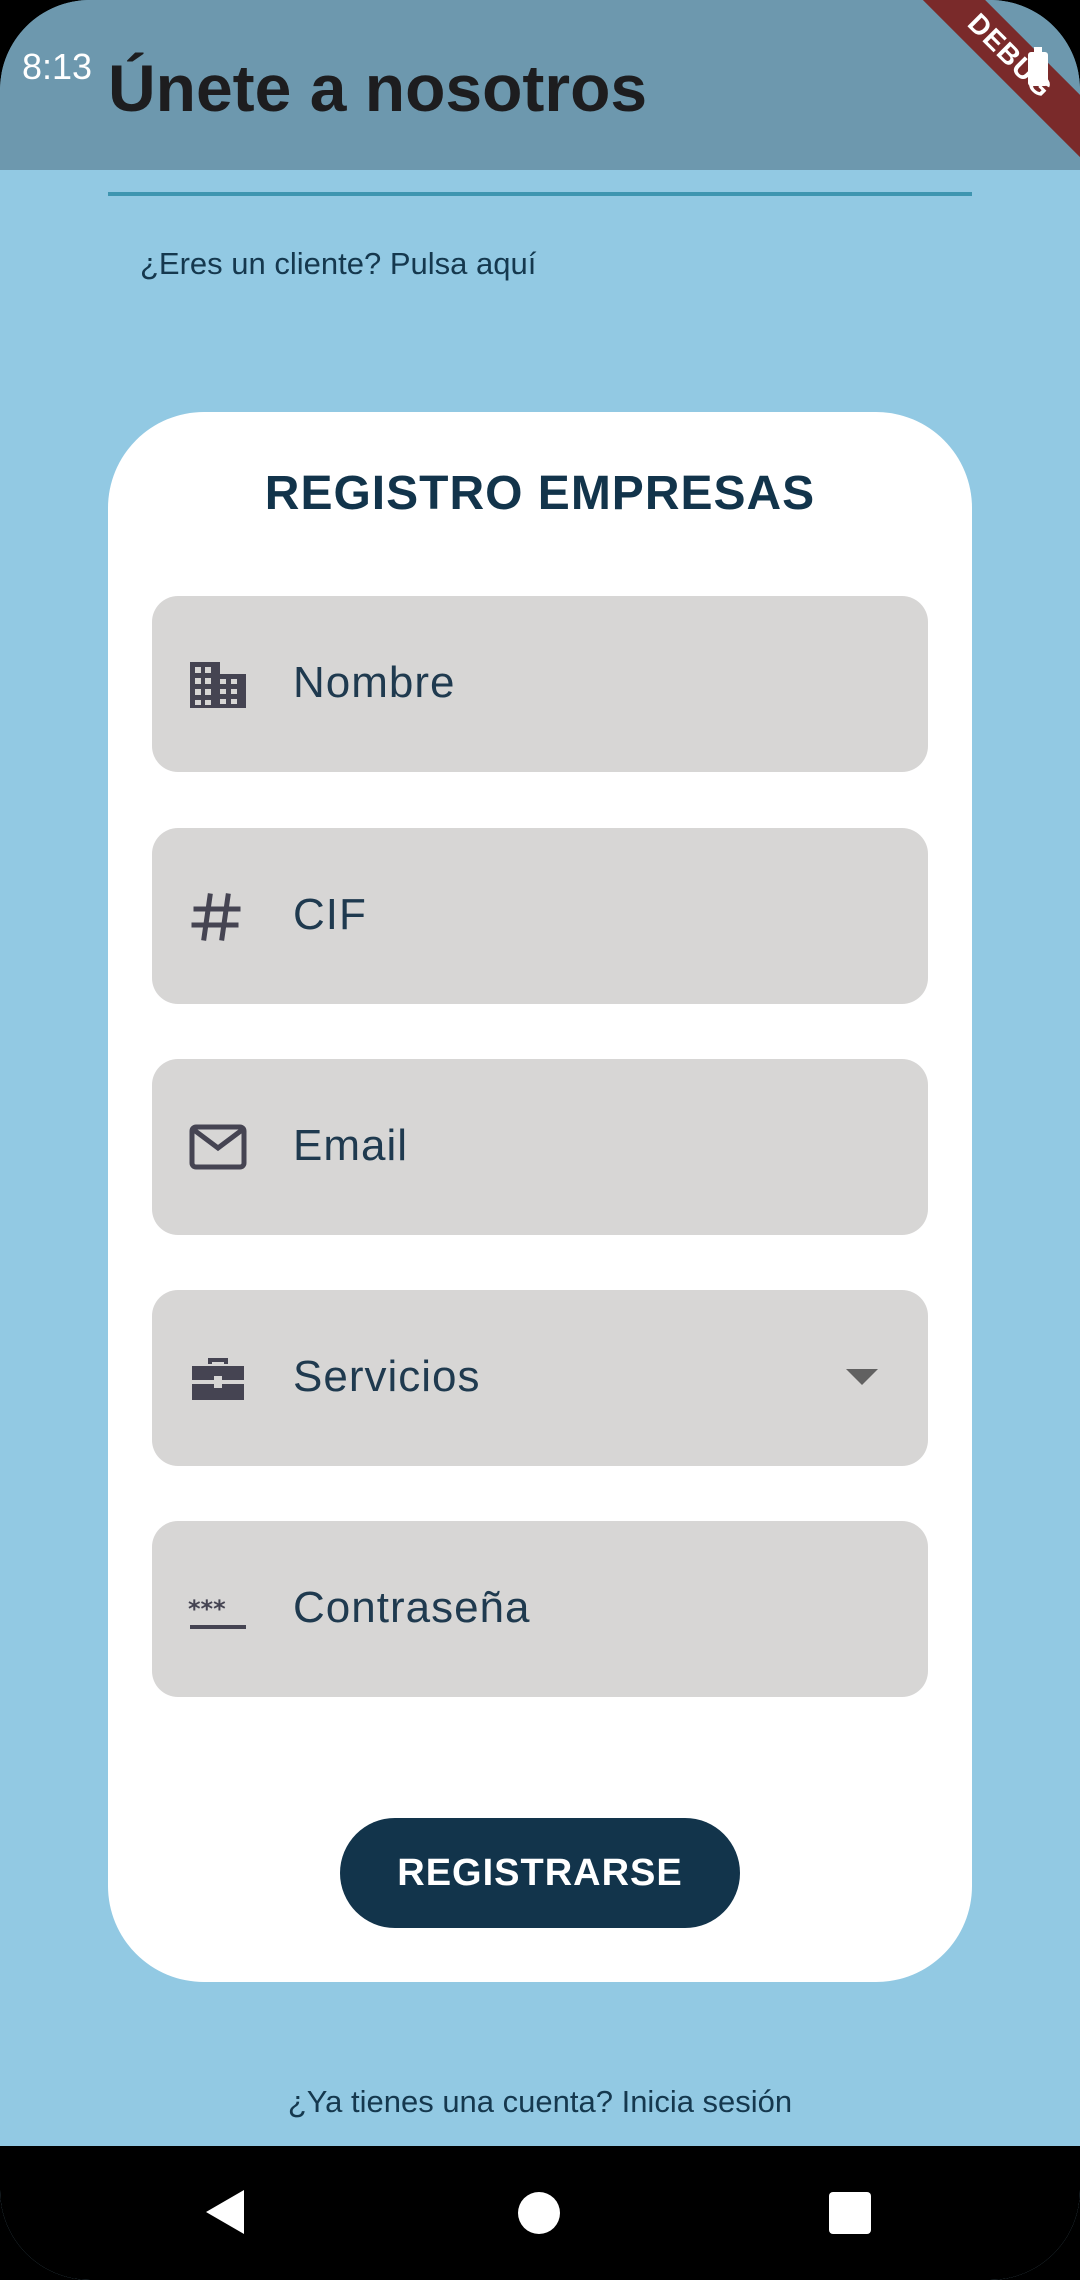 The image size is (1080, 2280). What do you see at coordinates (351, 1145) in the screenshot?
I see `email-field-label: Email` at bounding box center [351, 1145].